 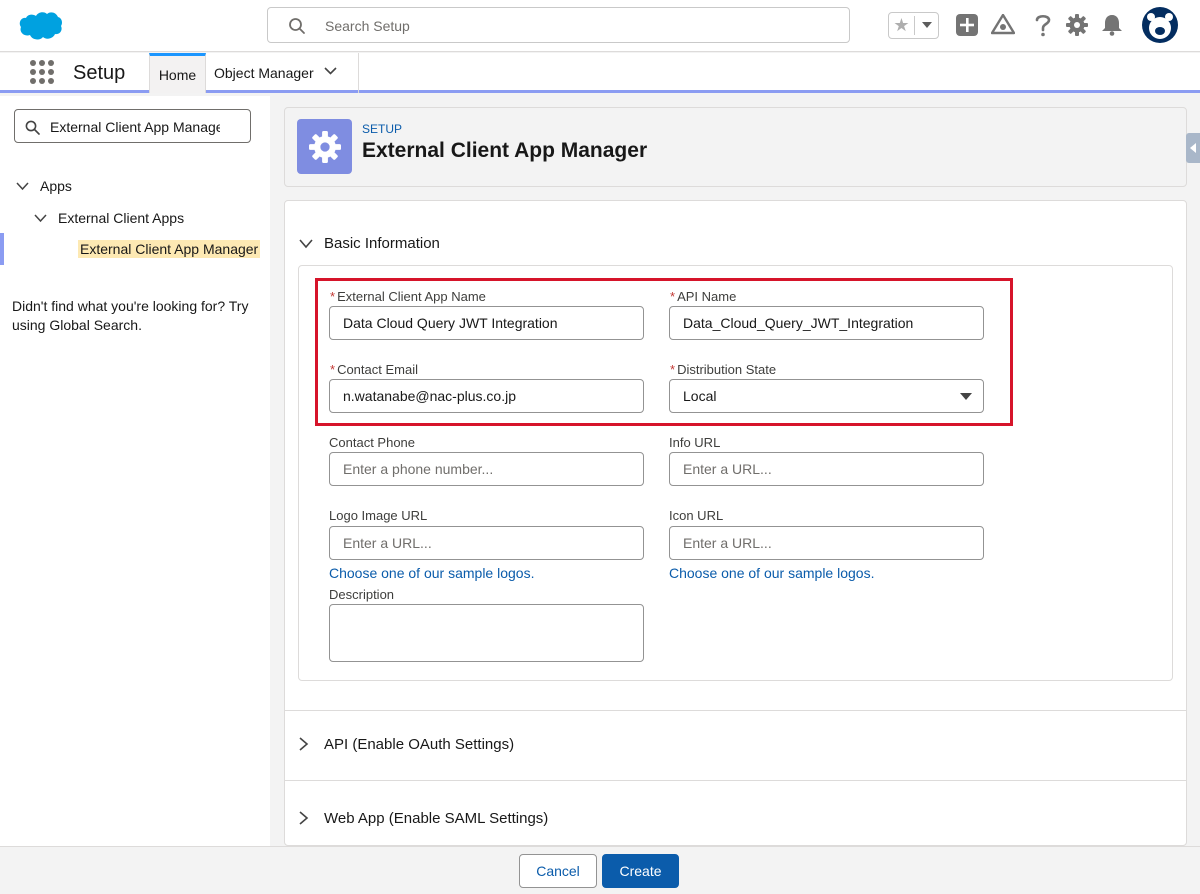 I want to click on tree-item-label: Apps, so click(x=56, y=186).